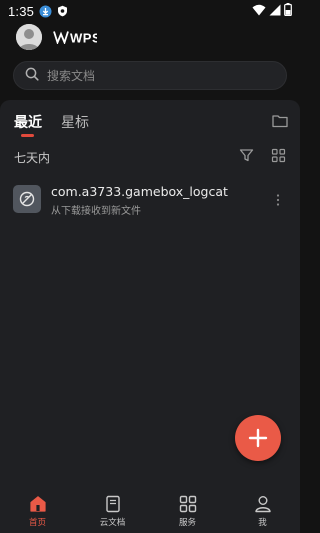 This screenshot has width=320, height=533. What do you see at coordinates (32, 158) in the screenshot?
I see `section-label-seven-days: 七天内` at bounding box center [32, 158].